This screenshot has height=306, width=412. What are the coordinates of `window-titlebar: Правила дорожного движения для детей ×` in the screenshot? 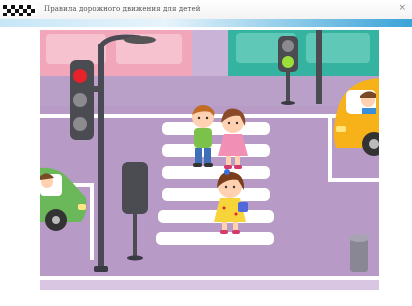 It's located at (206, 9).